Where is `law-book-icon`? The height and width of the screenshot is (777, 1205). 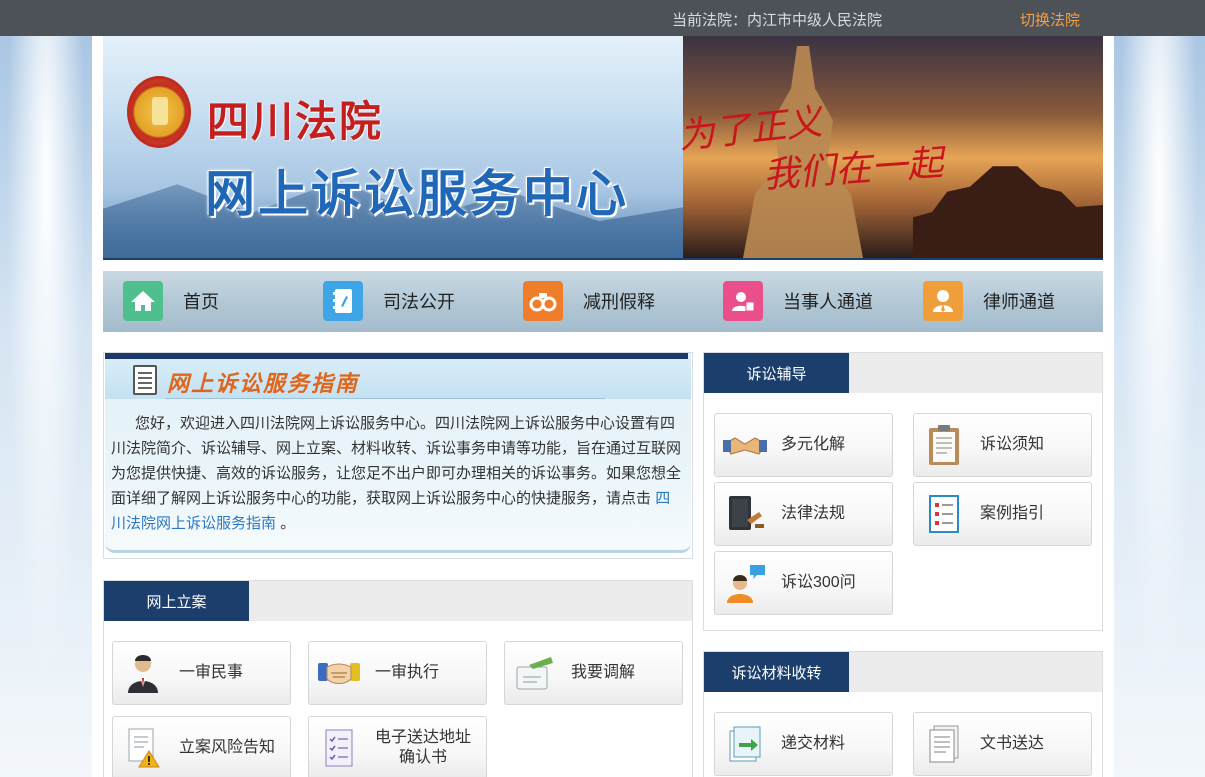
law-book-icon is located at coordinates (745, 514).